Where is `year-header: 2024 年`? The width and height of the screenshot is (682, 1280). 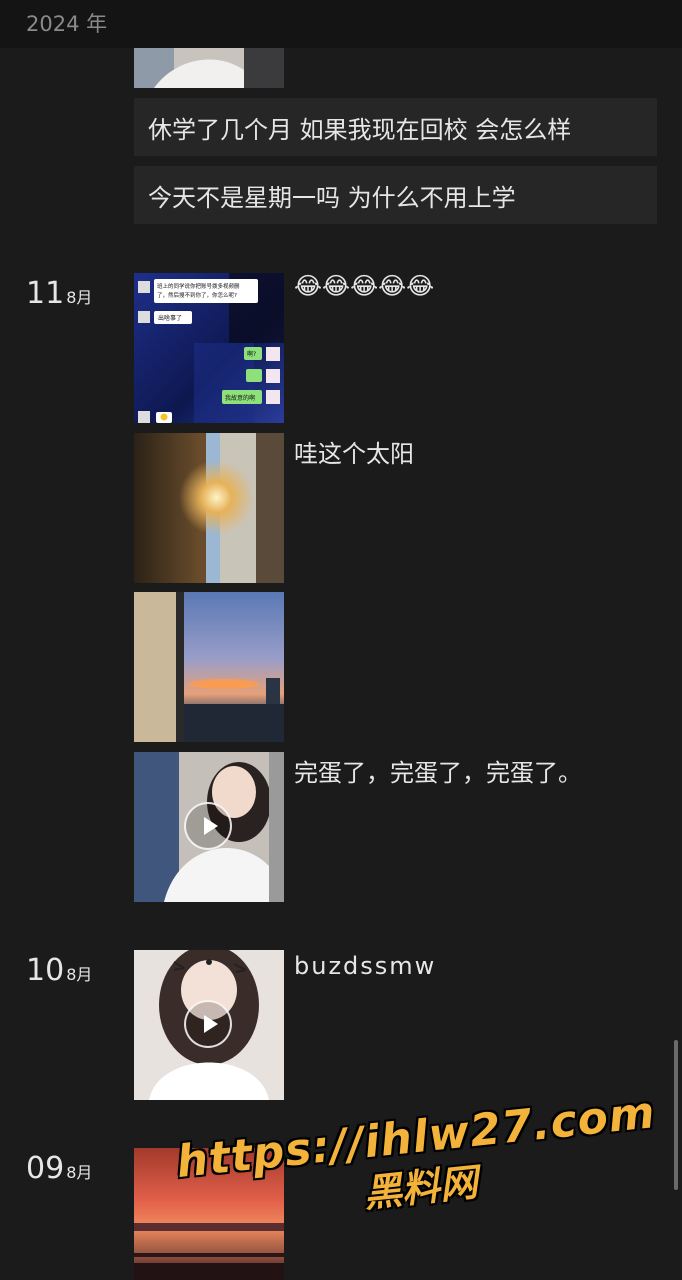 year-header: 2024 年 is located at coordinates (341, 24).